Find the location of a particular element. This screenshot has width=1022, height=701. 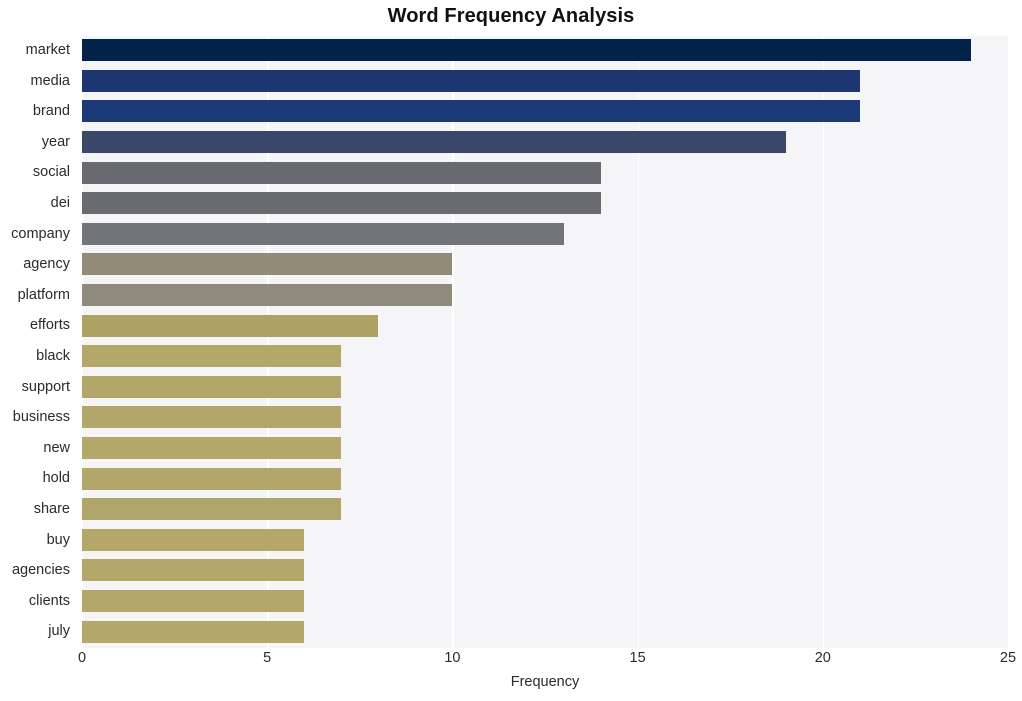

y-tick-label-hold: hold is located at coordinates (56, 478).